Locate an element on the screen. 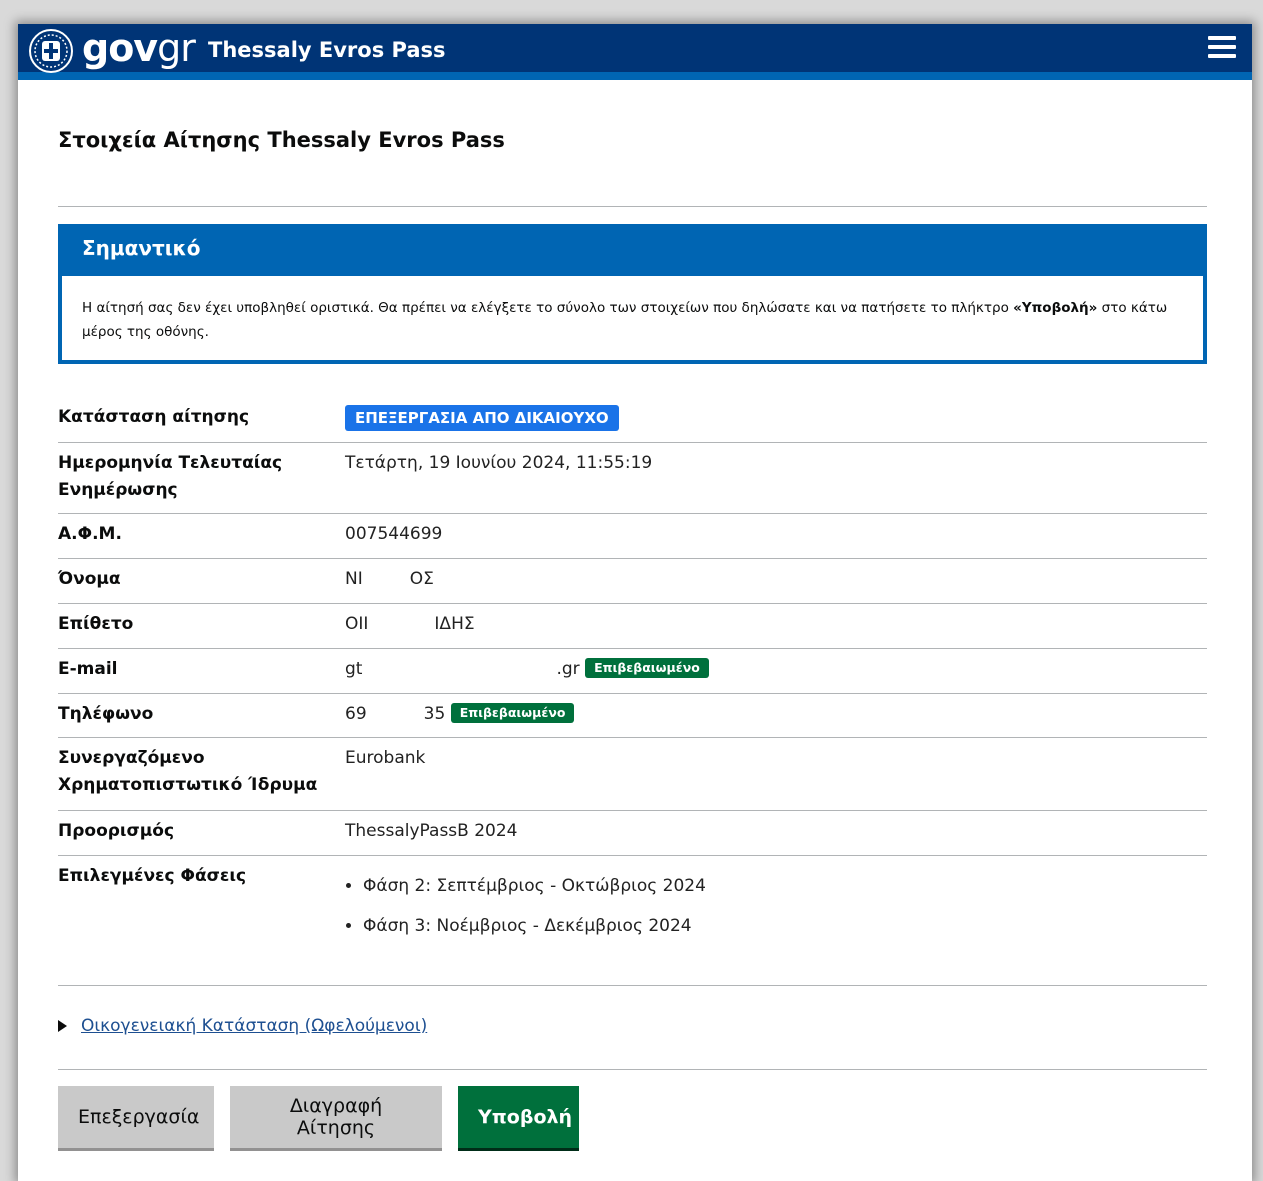 The image size is (1263, 1181). email-label: E-mail is located at coordinates (88, 669).